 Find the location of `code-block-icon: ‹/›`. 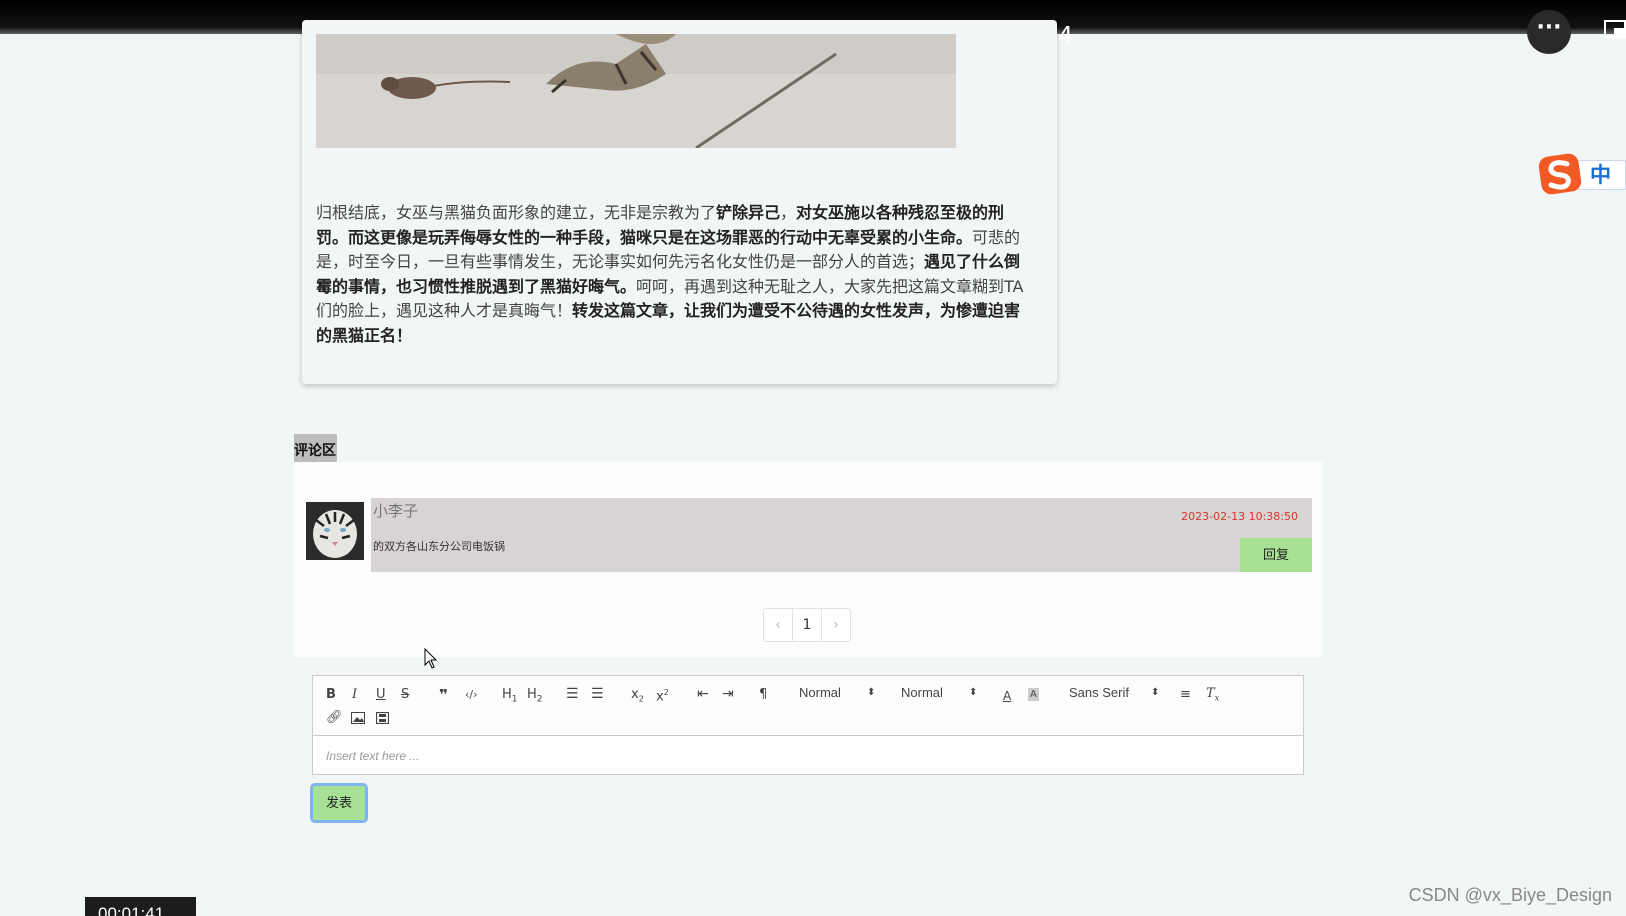

code-block-icon: ‹/› is located at coordinates (471, 695).